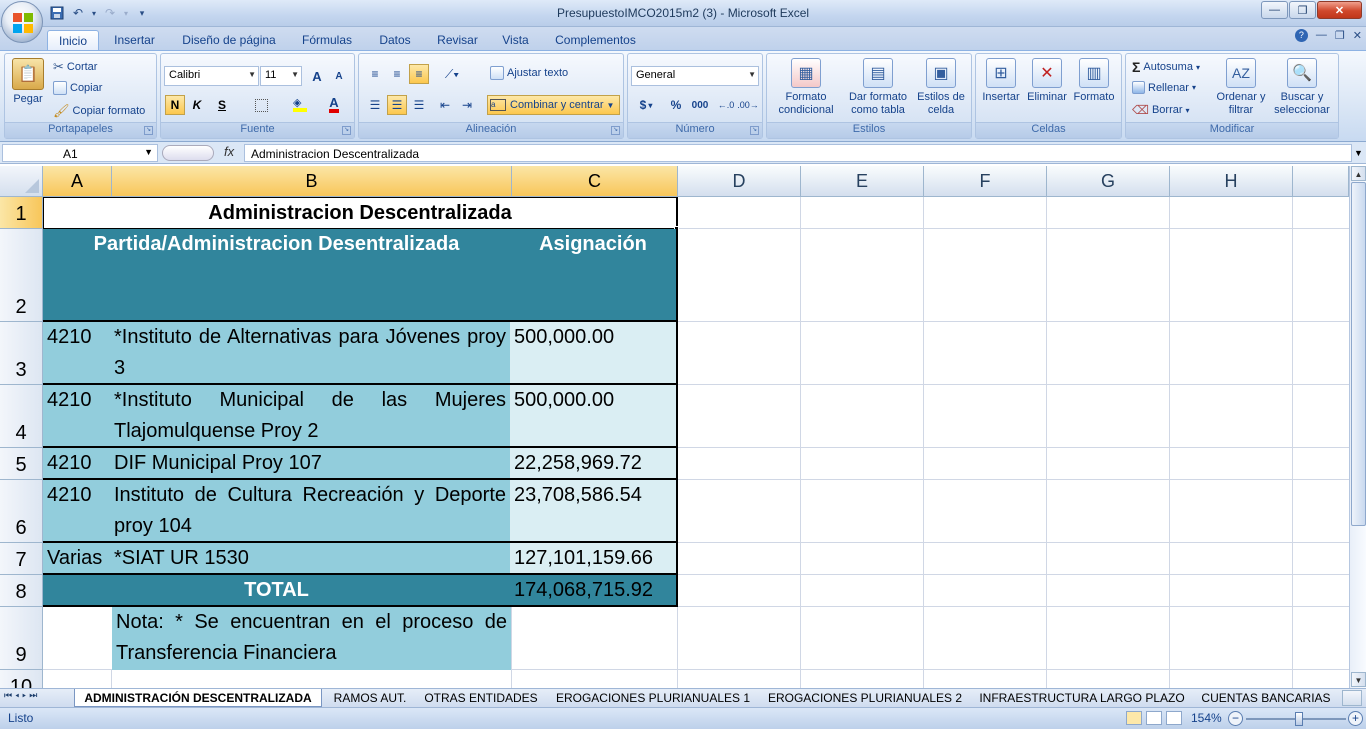 The width and height of the screenshot is (1366, 729). What do you see at coordinates (1094, 81) in the screenshot?
I see `format-cells-button: ▥ Formato` at bounding box center [1094, 81].